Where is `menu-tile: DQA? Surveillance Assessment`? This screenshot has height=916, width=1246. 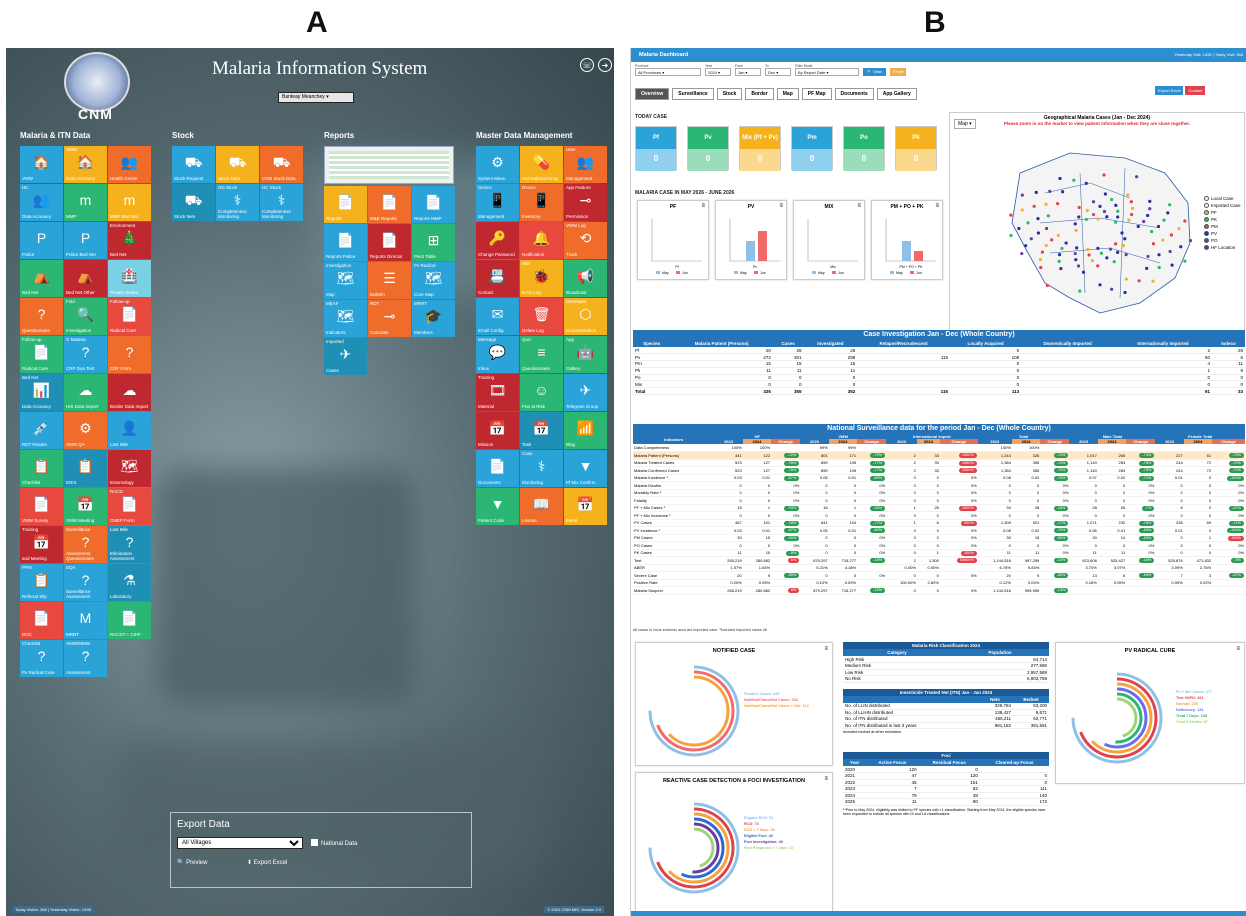
menu-tile: DQA? Surveillance Assessment is located at coordinates (85, 582).